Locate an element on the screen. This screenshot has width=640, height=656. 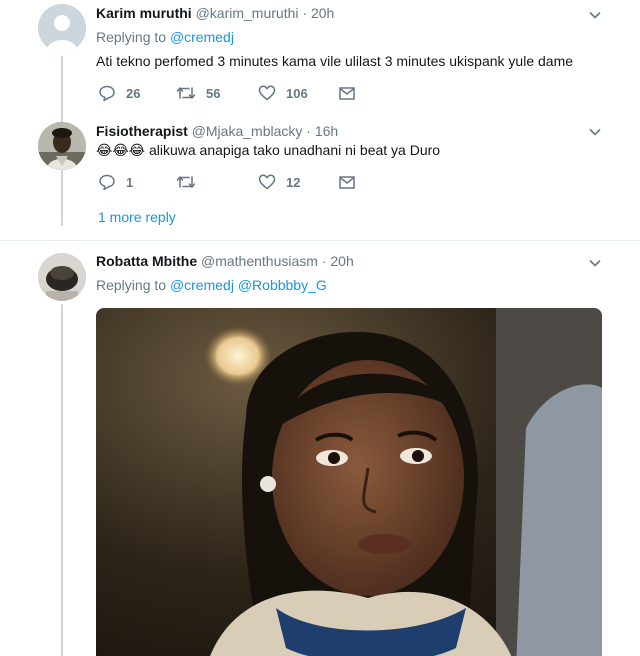
thread-line is located at coordinates (62, 480).